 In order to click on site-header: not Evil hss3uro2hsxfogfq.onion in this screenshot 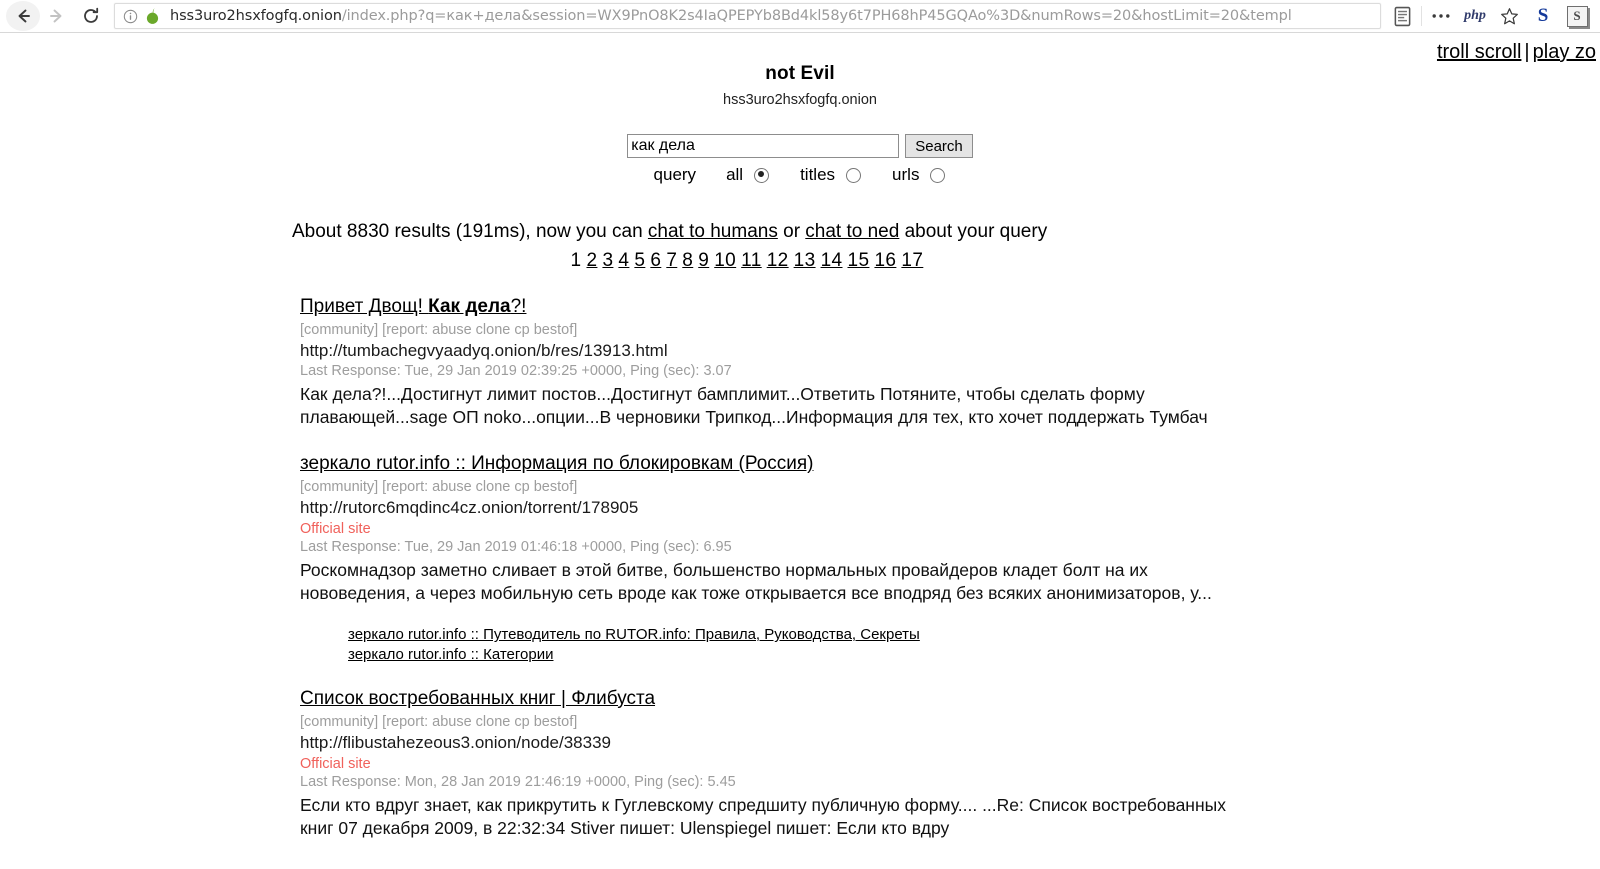, I will do `click(800, 70)`.